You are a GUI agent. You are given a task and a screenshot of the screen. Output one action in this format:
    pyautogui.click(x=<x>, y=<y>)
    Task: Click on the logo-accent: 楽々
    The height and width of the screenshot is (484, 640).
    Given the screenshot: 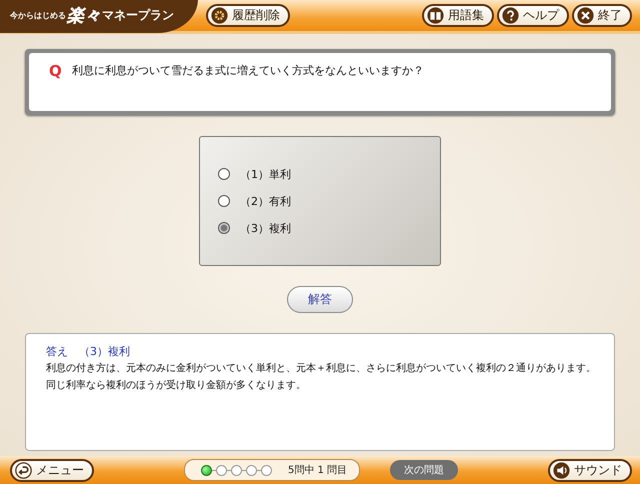 What is the action you would take?
    pyautogui.click(x=84, y=16)
    